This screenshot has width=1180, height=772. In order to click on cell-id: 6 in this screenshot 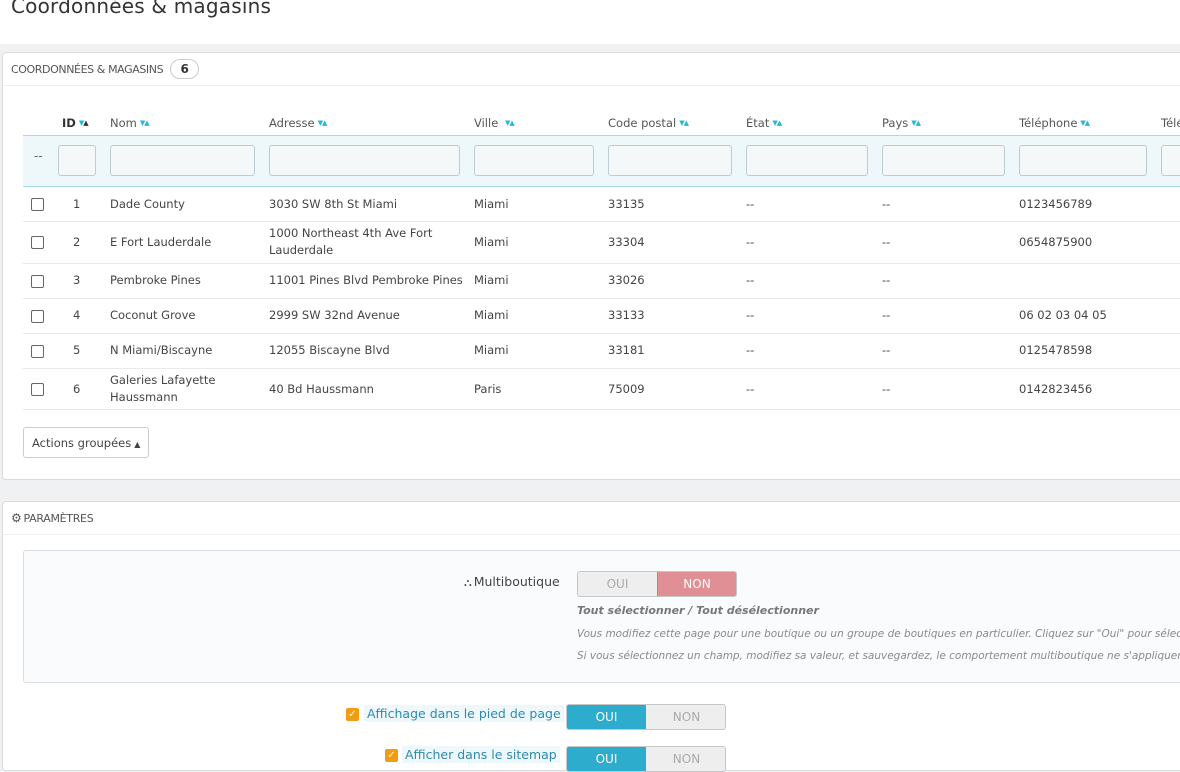, I will do `click(77, 389)`.